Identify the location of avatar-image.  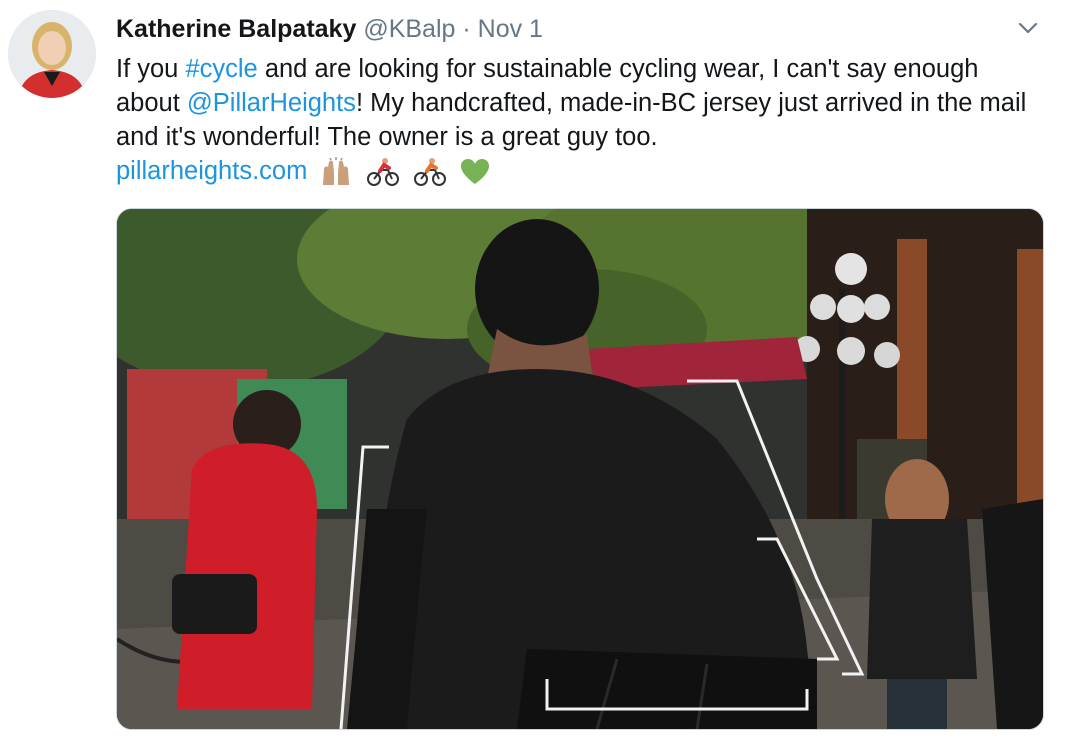
(52, 54).